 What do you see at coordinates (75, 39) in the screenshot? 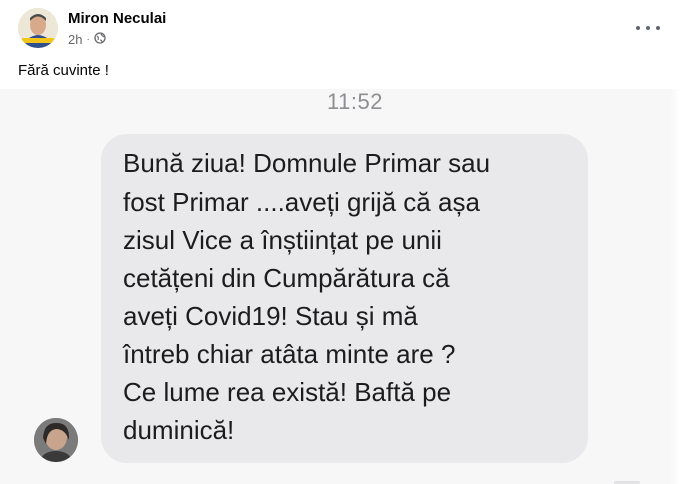
I see `post-time: 2h` at bounding box center [75, 39].